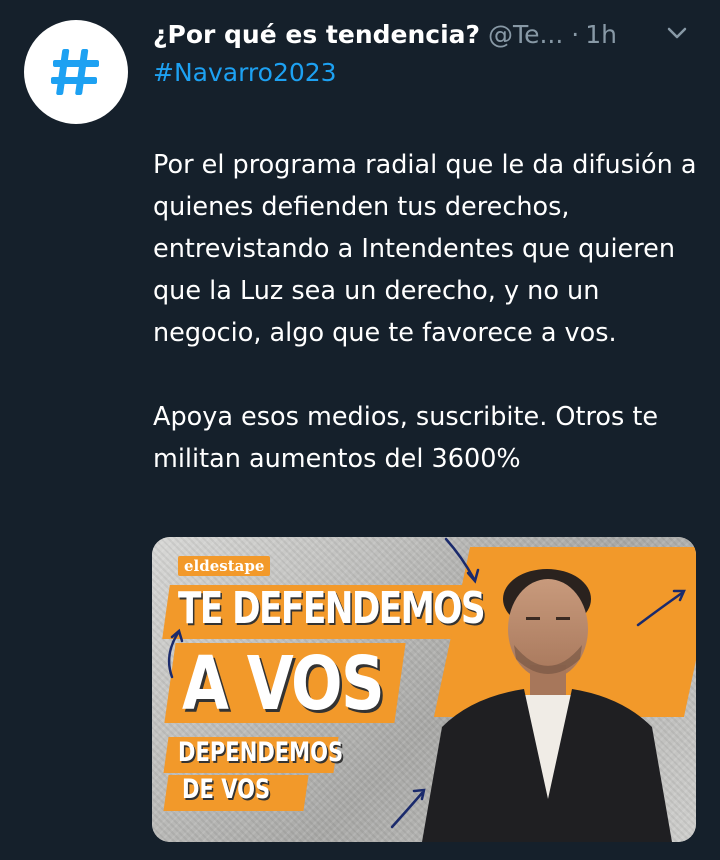  I want to click on avatar, so click(76, 72).